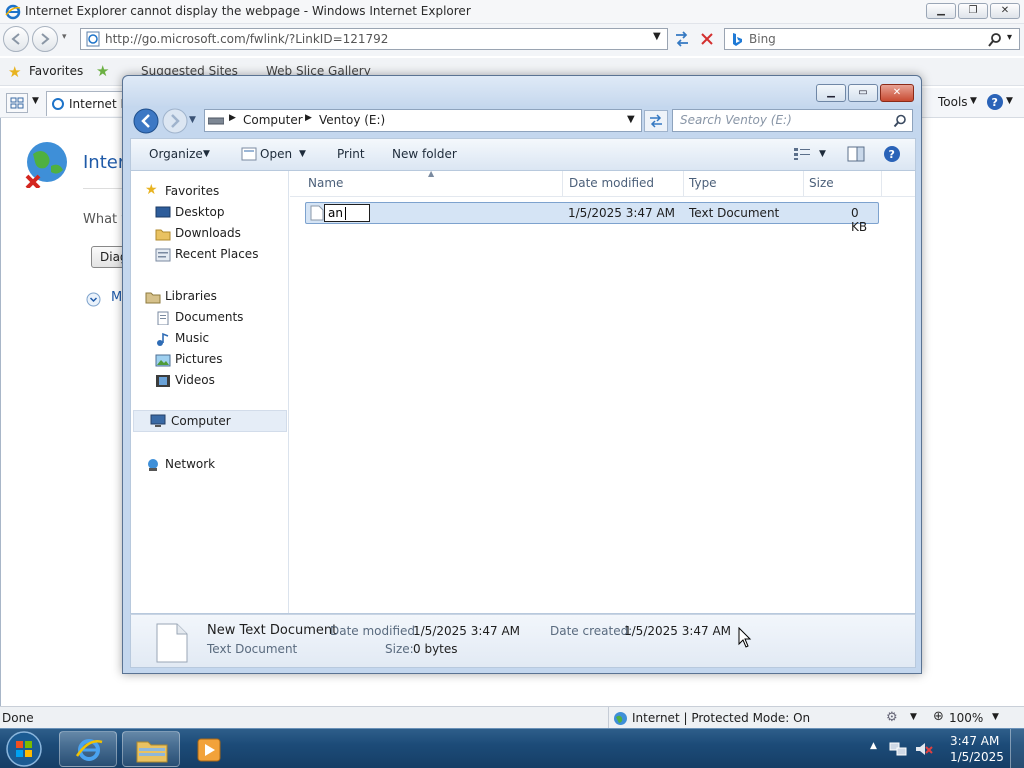 This screenshot has width=1024, height=768. What do you see at coordinates (620, 718) in the screenshot?
I see `internet-zone-icon` at bounding box center [620, 718].